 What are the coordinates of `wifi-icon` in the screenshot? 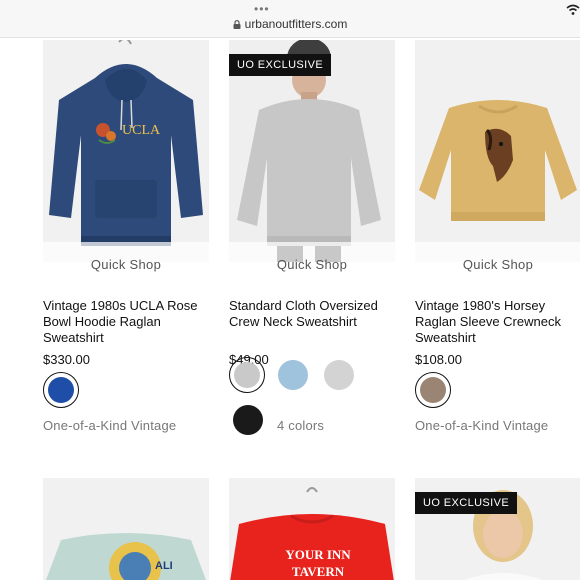 It's located at (573, 9).